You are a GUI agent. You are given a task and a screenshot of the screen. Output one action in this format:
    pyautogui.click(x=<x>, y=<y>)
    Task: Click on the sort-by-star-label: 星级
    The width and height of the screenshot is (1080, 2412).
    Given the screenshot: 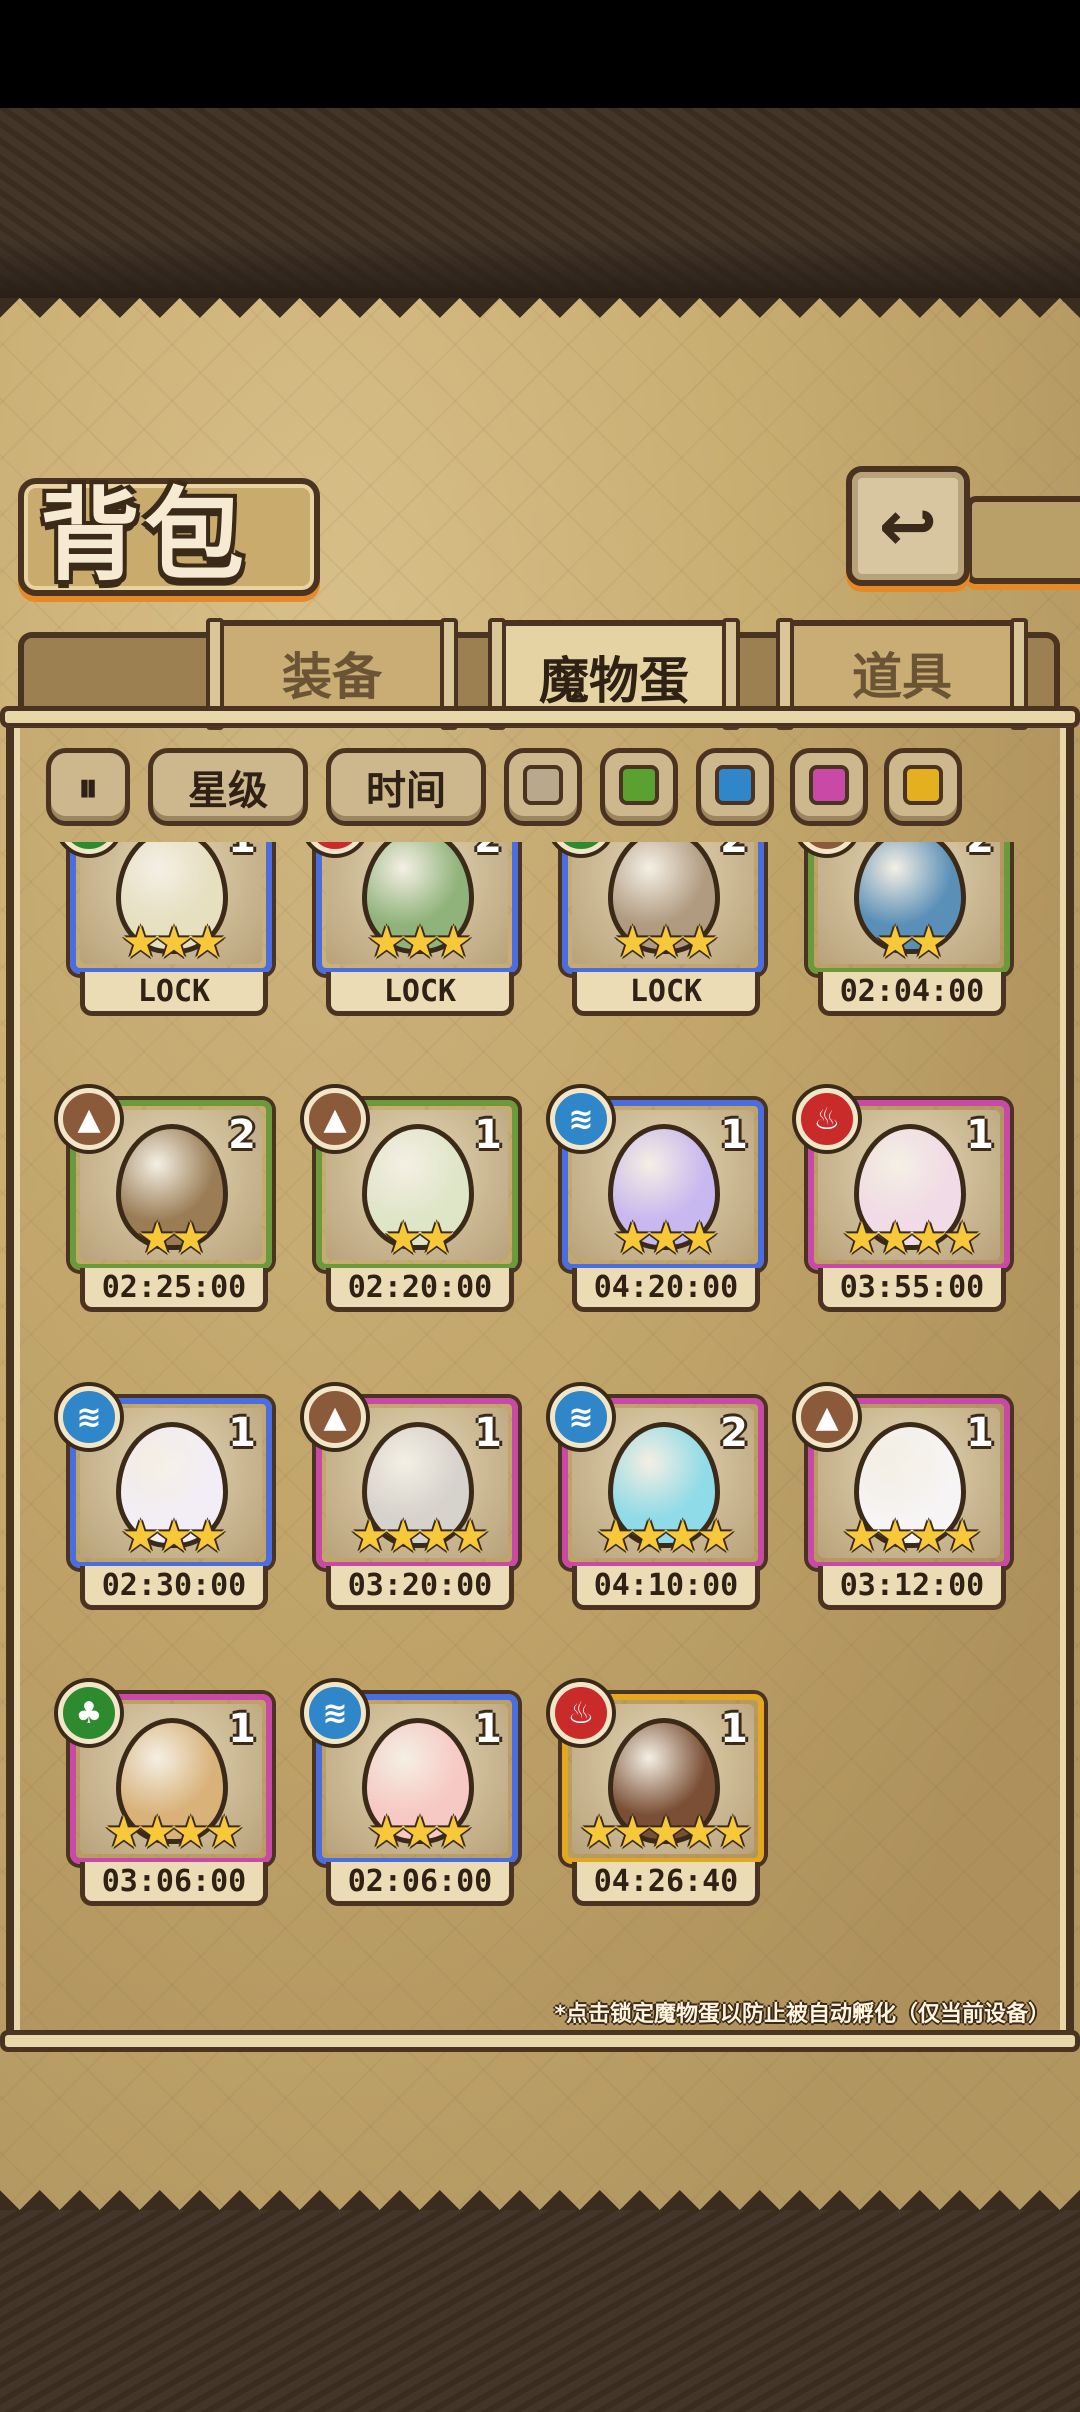 What is the action you would take?
    pyautogui.click(x=228, y=790)
    